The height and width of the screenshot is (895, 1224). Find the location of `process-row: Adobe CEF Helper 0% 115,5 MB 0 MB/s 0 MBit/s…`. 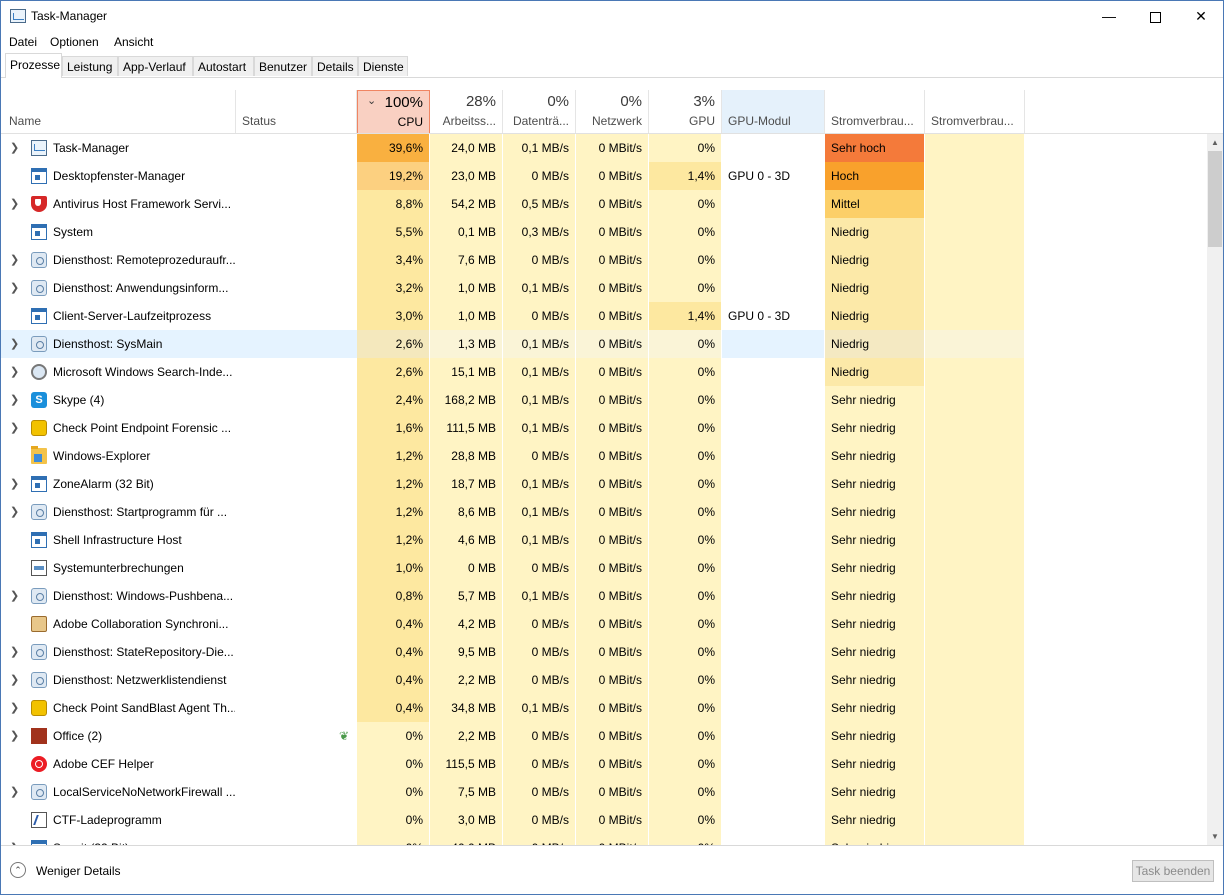

process-row: Adobe CEF Helper 0% 115,5 MB 0 MB/s 0 MBit/s… is located at coordinates (604, 764).